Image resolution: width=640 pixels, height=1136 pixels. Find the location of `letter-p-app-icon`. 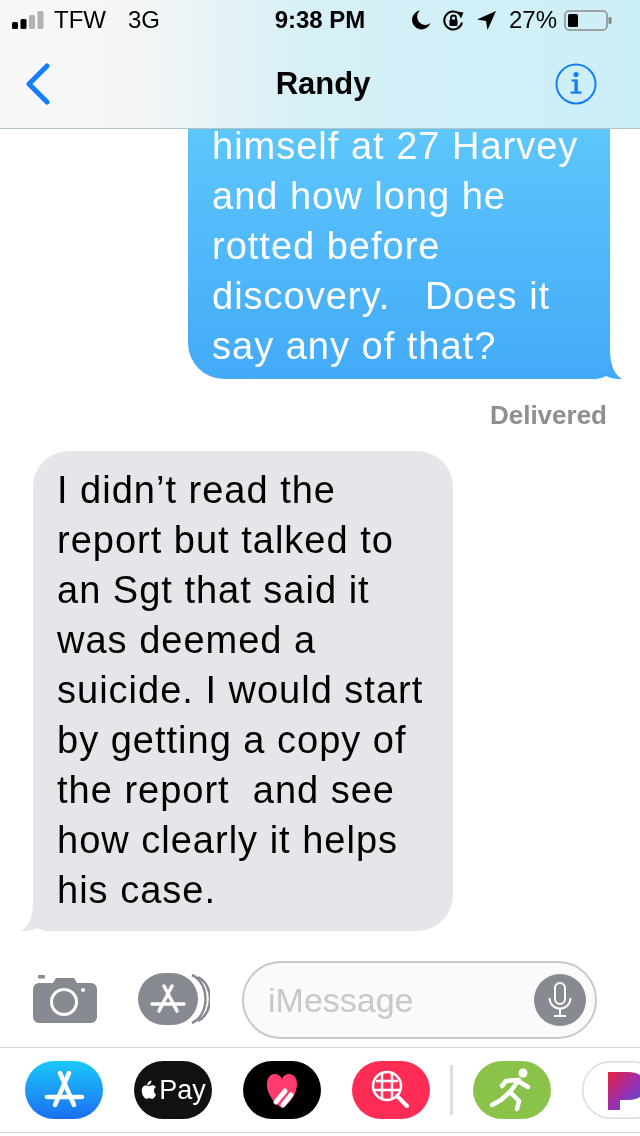

letter-p-app-icon is located at coordinates (611, 1090).